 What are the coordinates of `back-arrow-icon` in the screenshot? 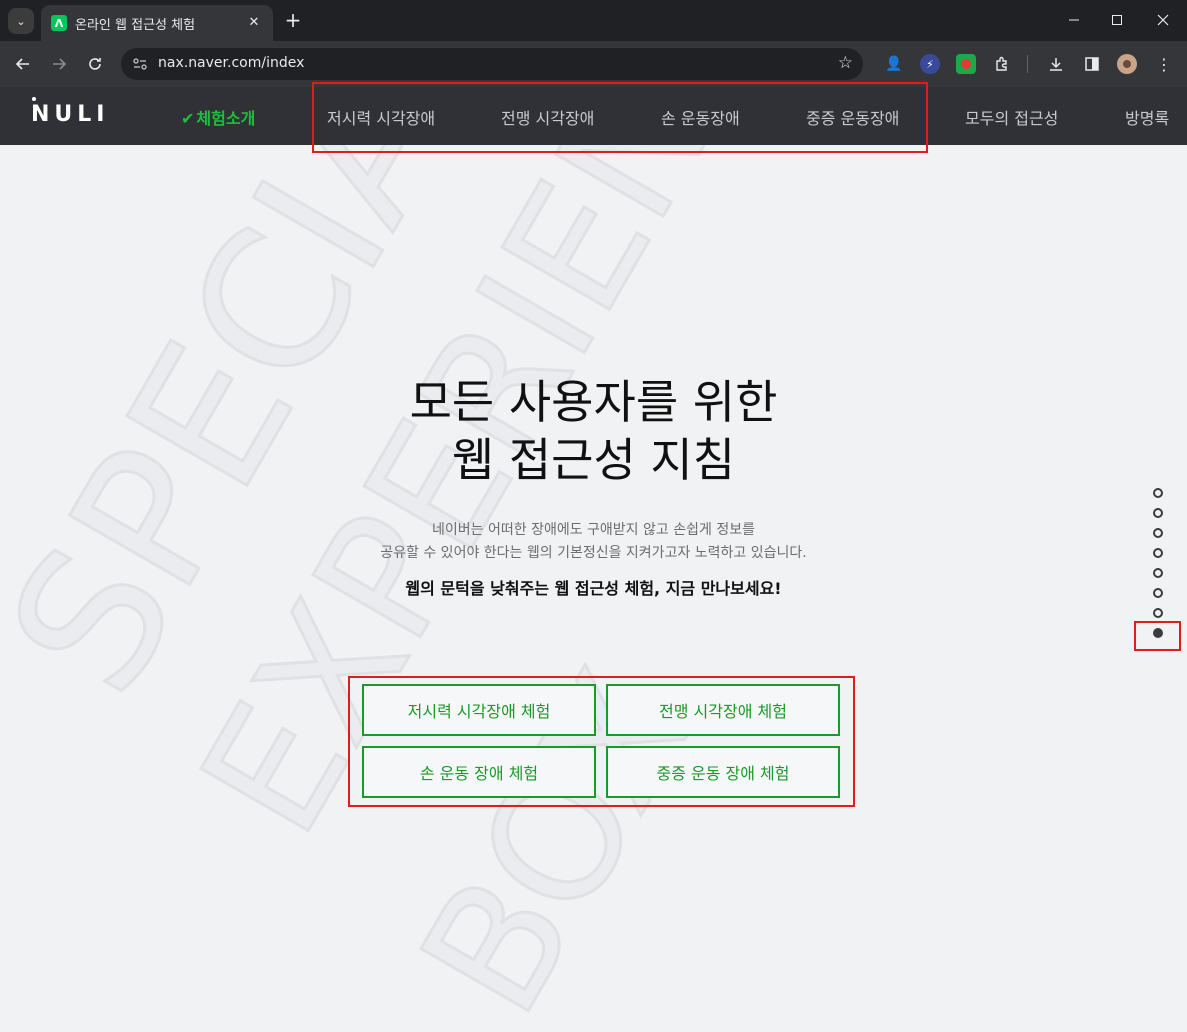 It's located at (22, 64).